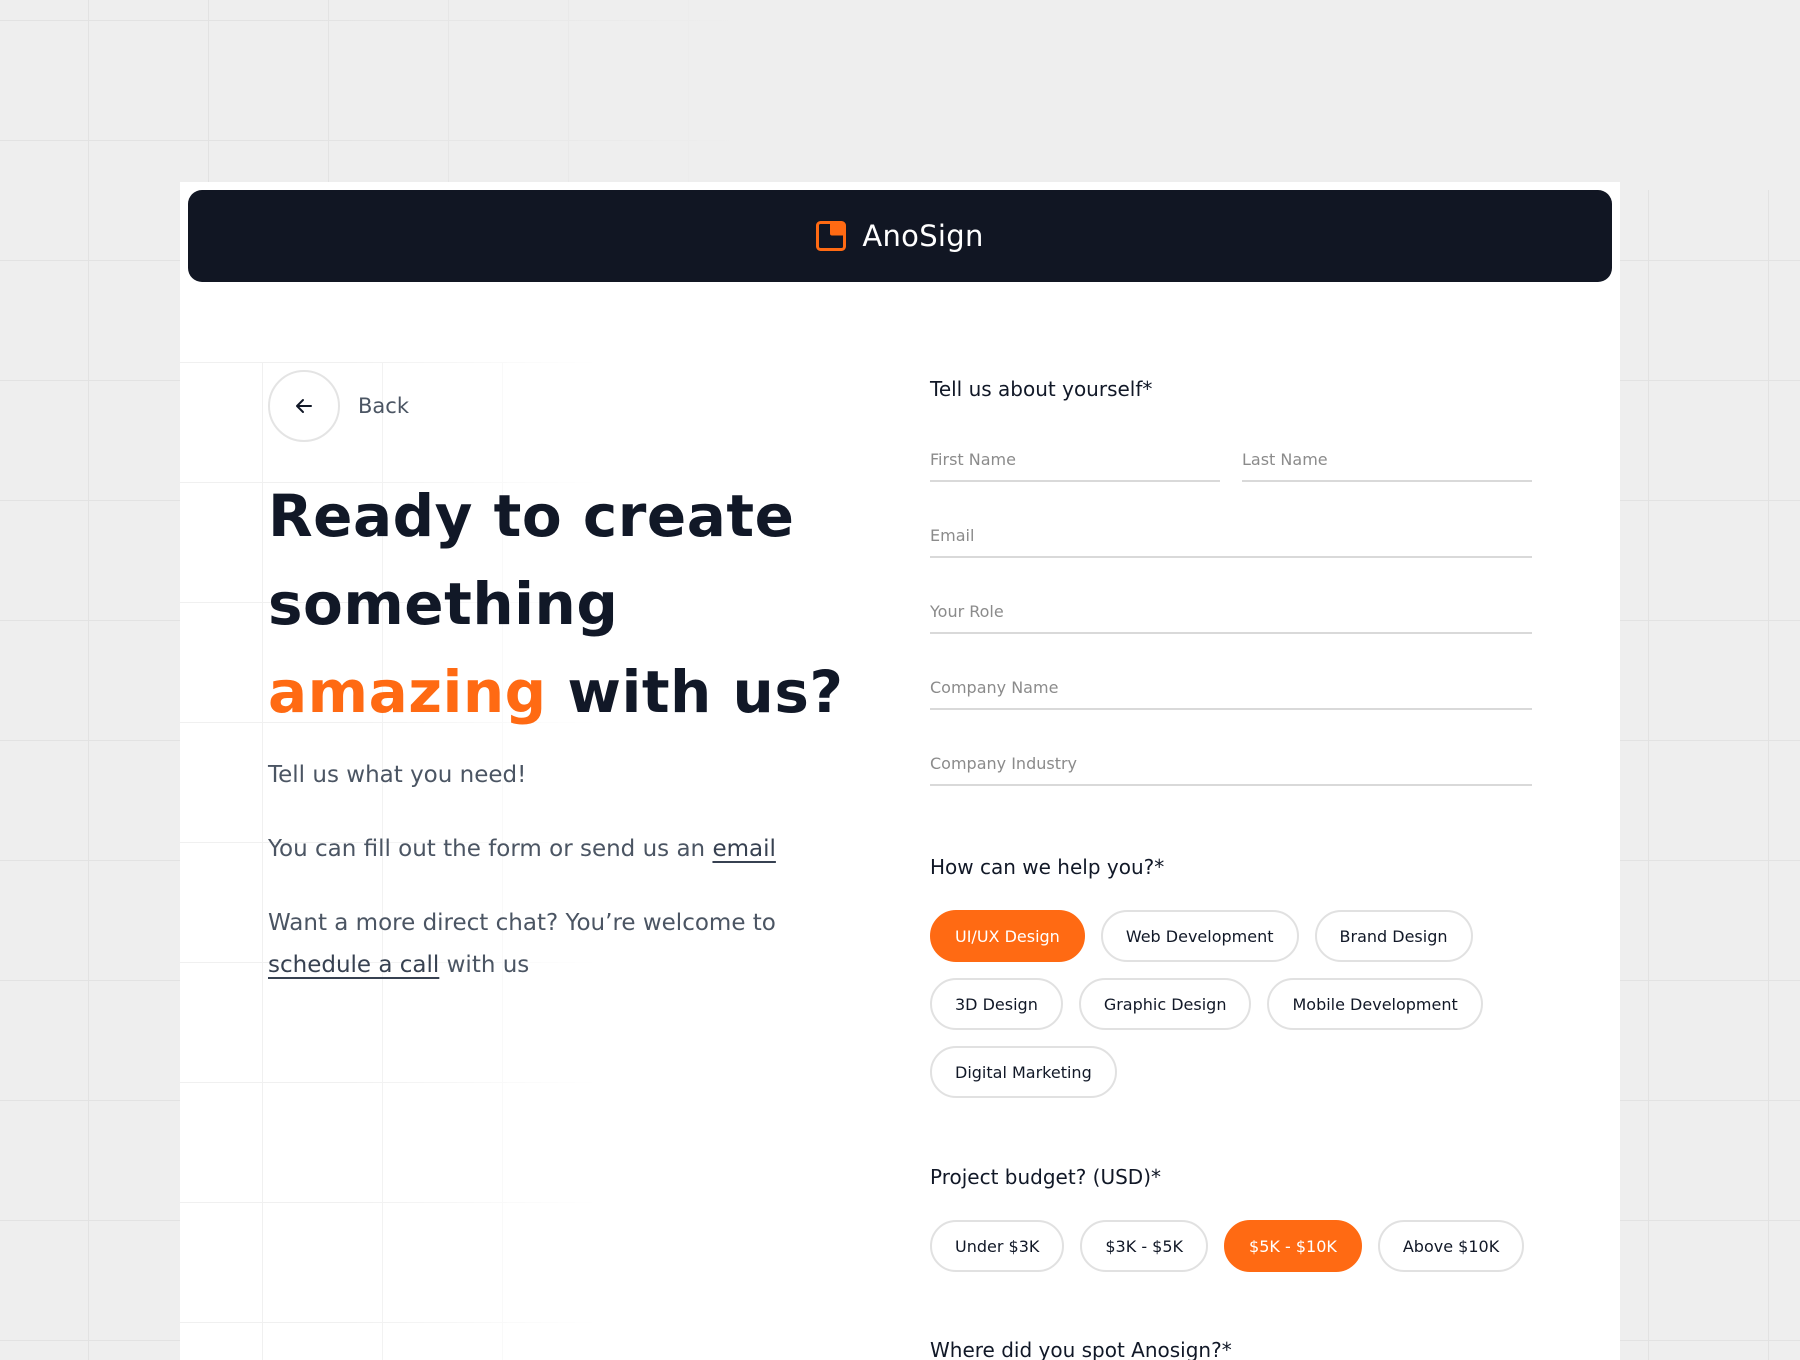 The image size is (1800, 1360). Describe the element at coordinates (743, 849) in the screenshot. I see `email-link: email` at that location.